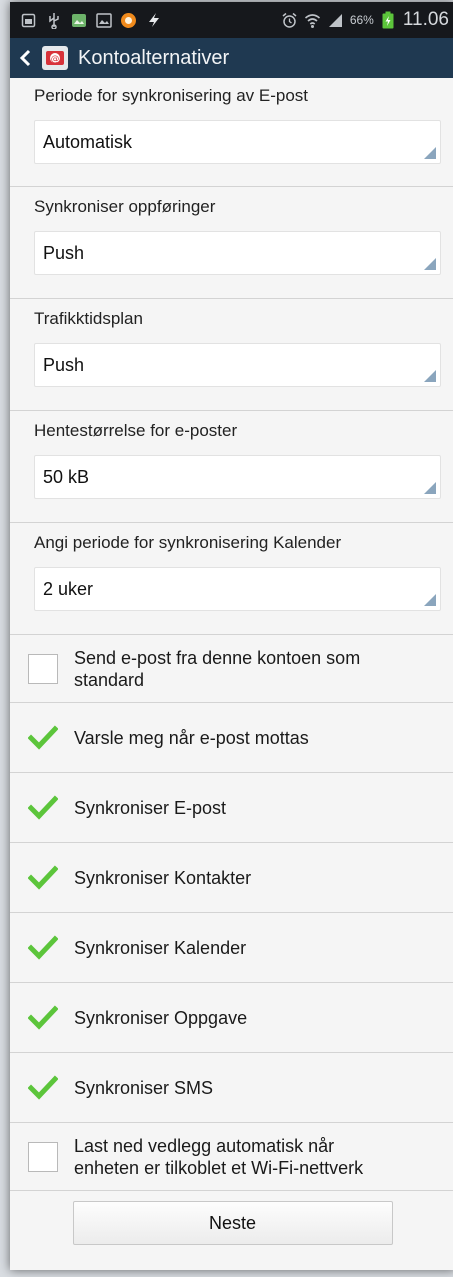 The height and width of the screenshot is (1277, 453). I want to click on flash-icon, so click(153, 20).